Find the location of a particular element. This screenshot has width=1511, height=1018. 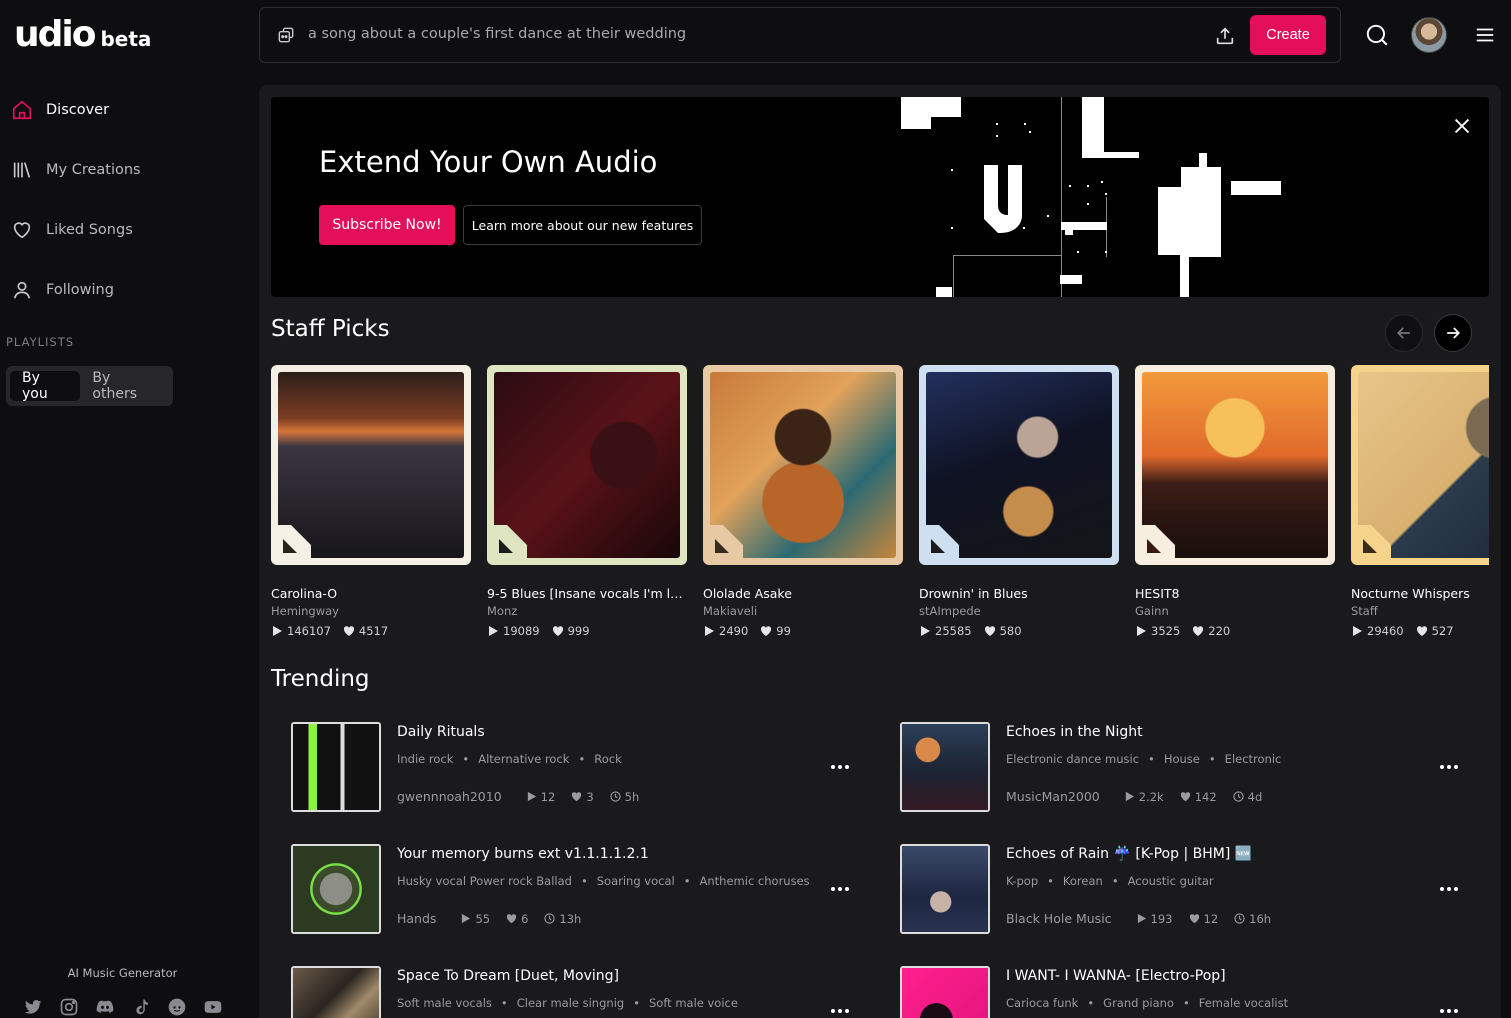

menu-icon is located at coordinates (1485, 35).